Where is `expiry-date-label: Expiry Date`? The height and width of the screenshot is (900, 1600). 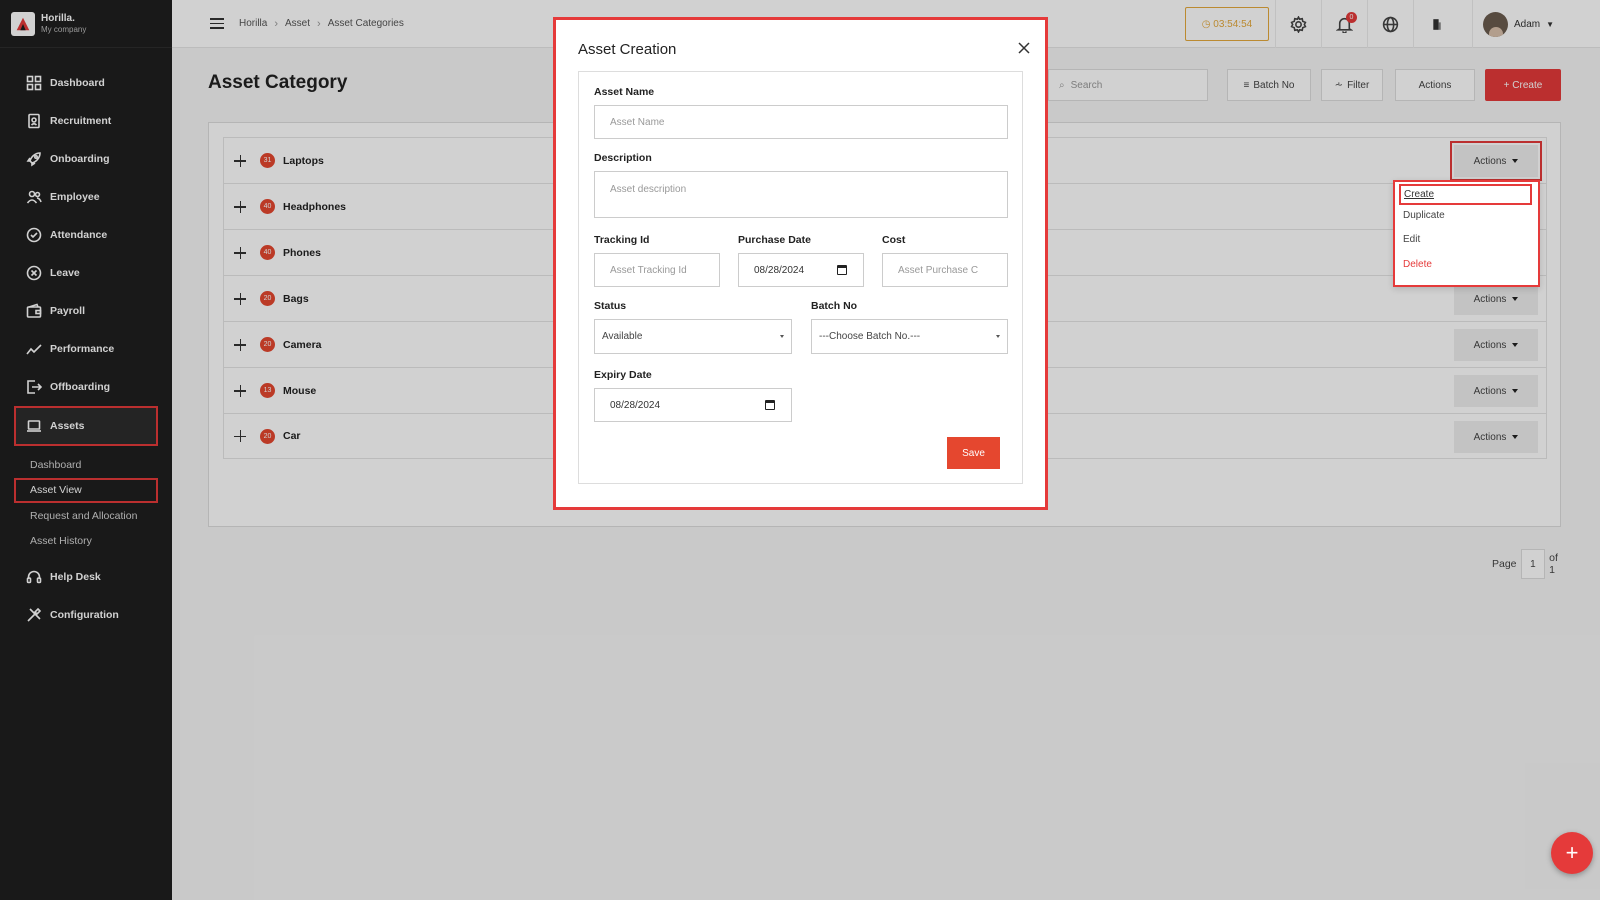
expiry-date-label: Expiry Date is located at coordinates (623, 375).